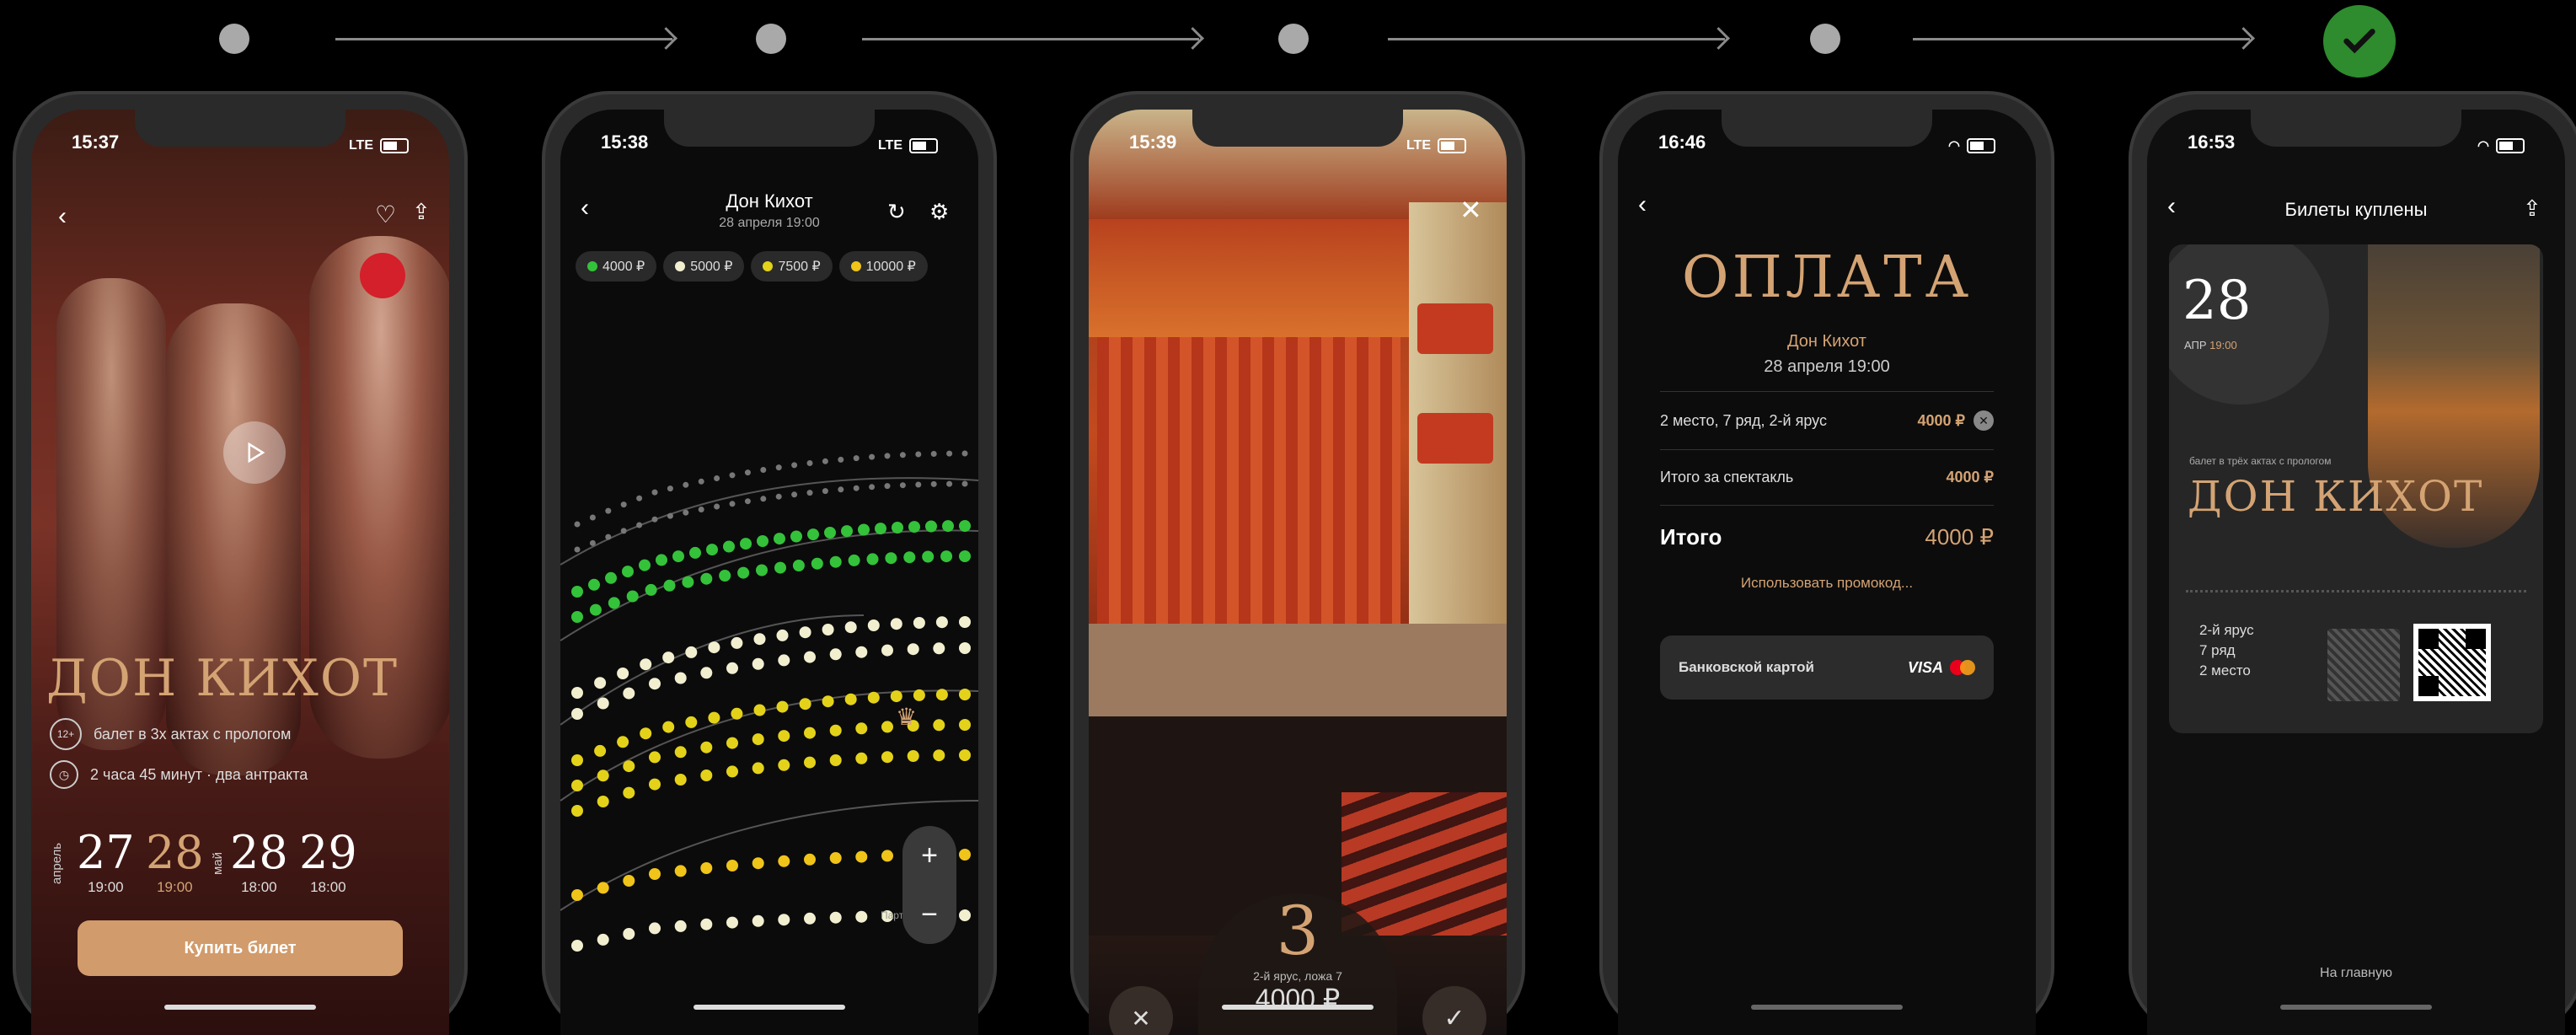 Image resolution: width=2576 pixels, height=1035 pixels. What do you see at coordinates (328, 861) in the screenshot?
I see `date-option: 29 18:00` at bounding box center [328, 861].